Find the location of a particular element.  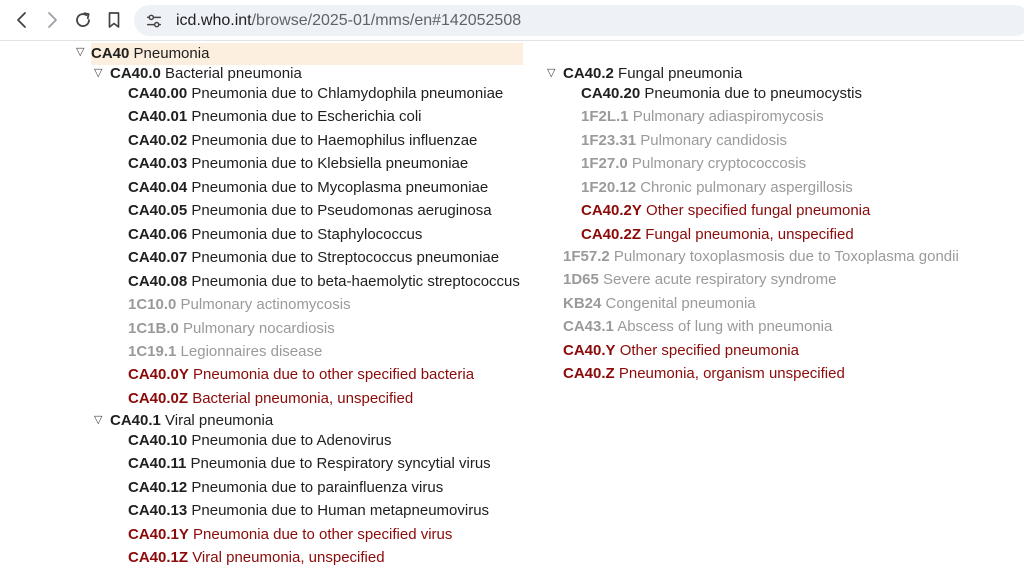

node-code: CA40.05 is located at coordinates (158, 211).